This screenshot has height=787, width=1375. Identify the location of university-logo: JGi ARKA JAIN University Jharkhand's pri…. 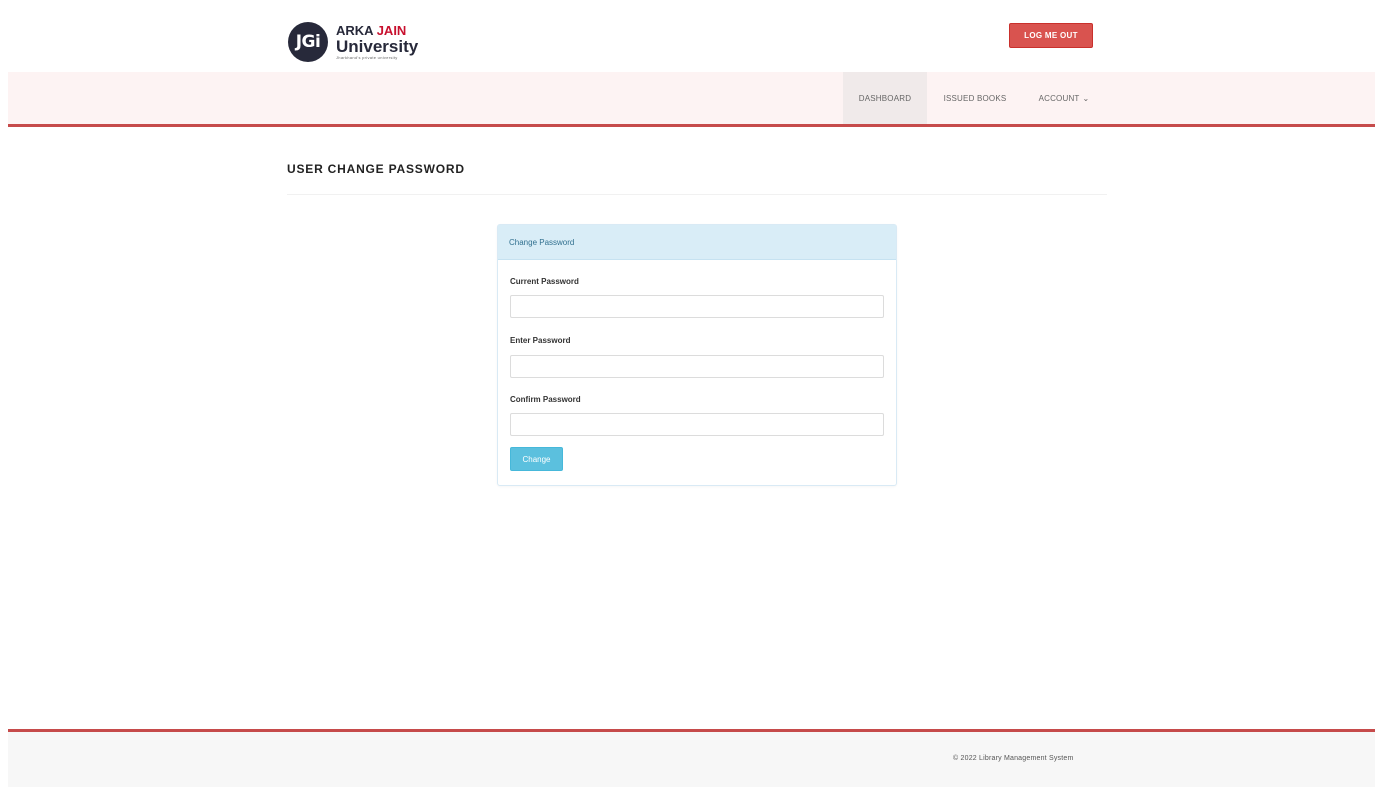
(353, 42).